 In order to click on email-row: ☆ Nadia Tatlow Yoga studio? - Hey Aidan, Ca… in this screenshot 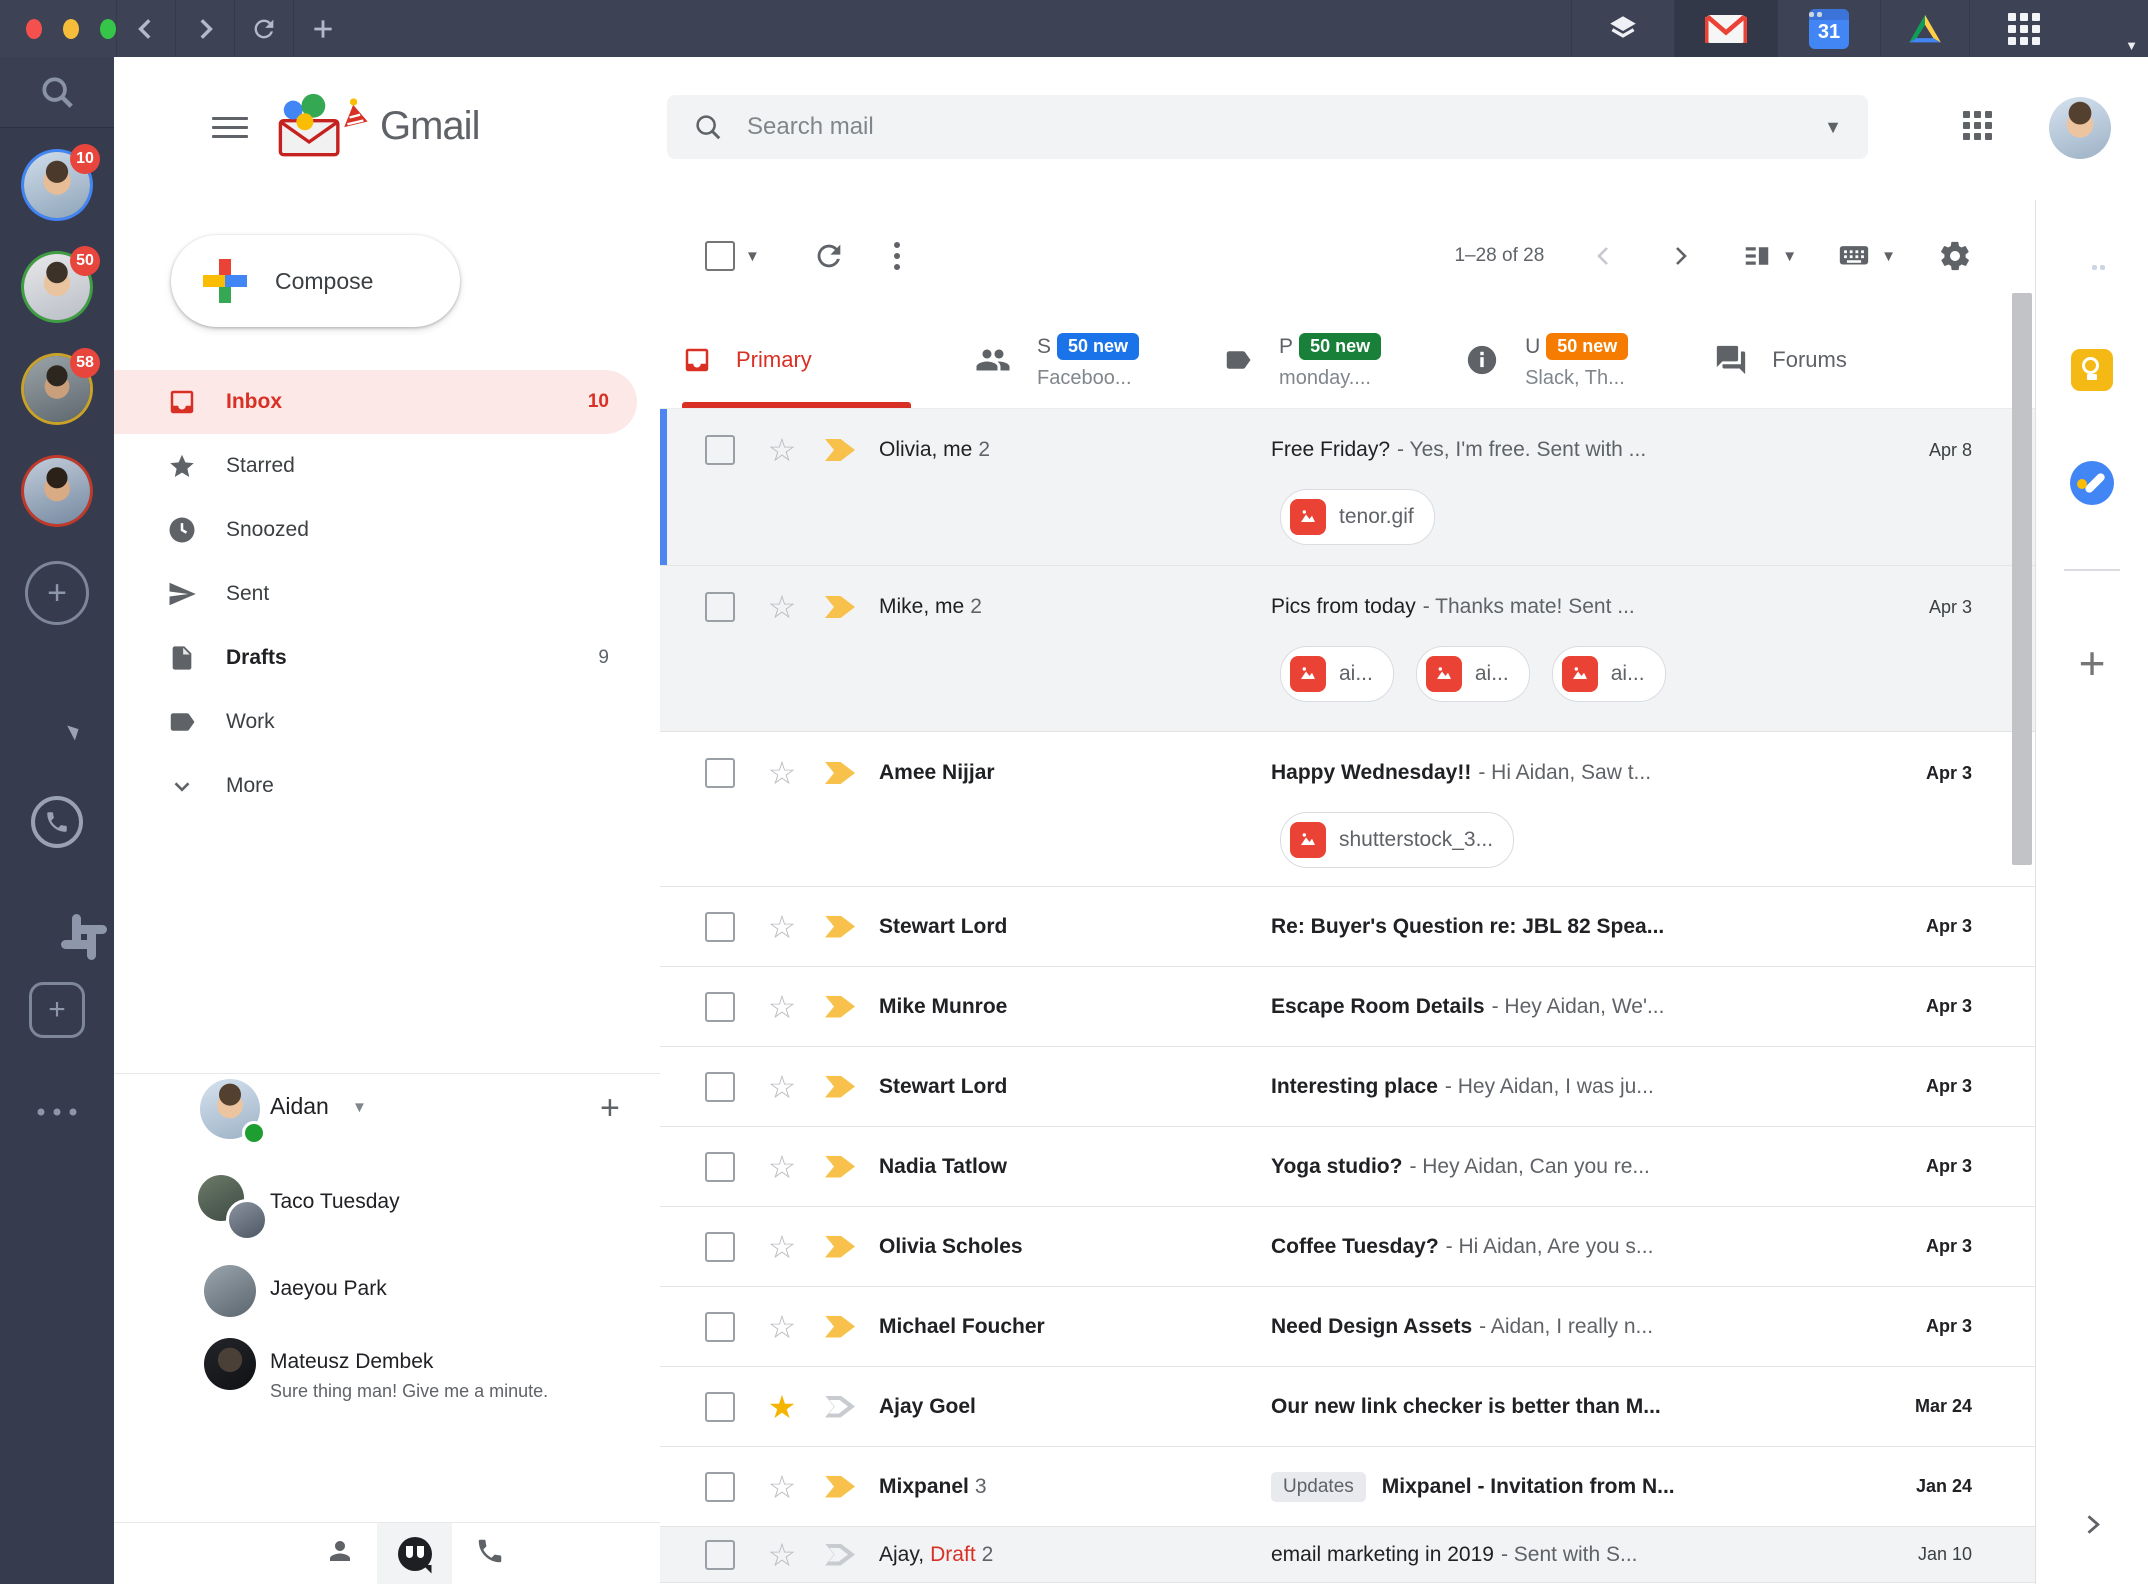, I will do `click(1348, 1167)`.